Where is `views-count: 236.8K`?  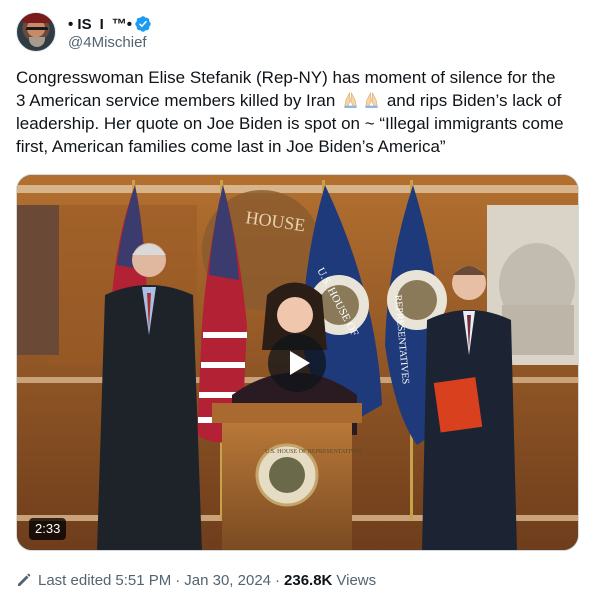
views-count: 236.8K is located at coordinates (308, 580).